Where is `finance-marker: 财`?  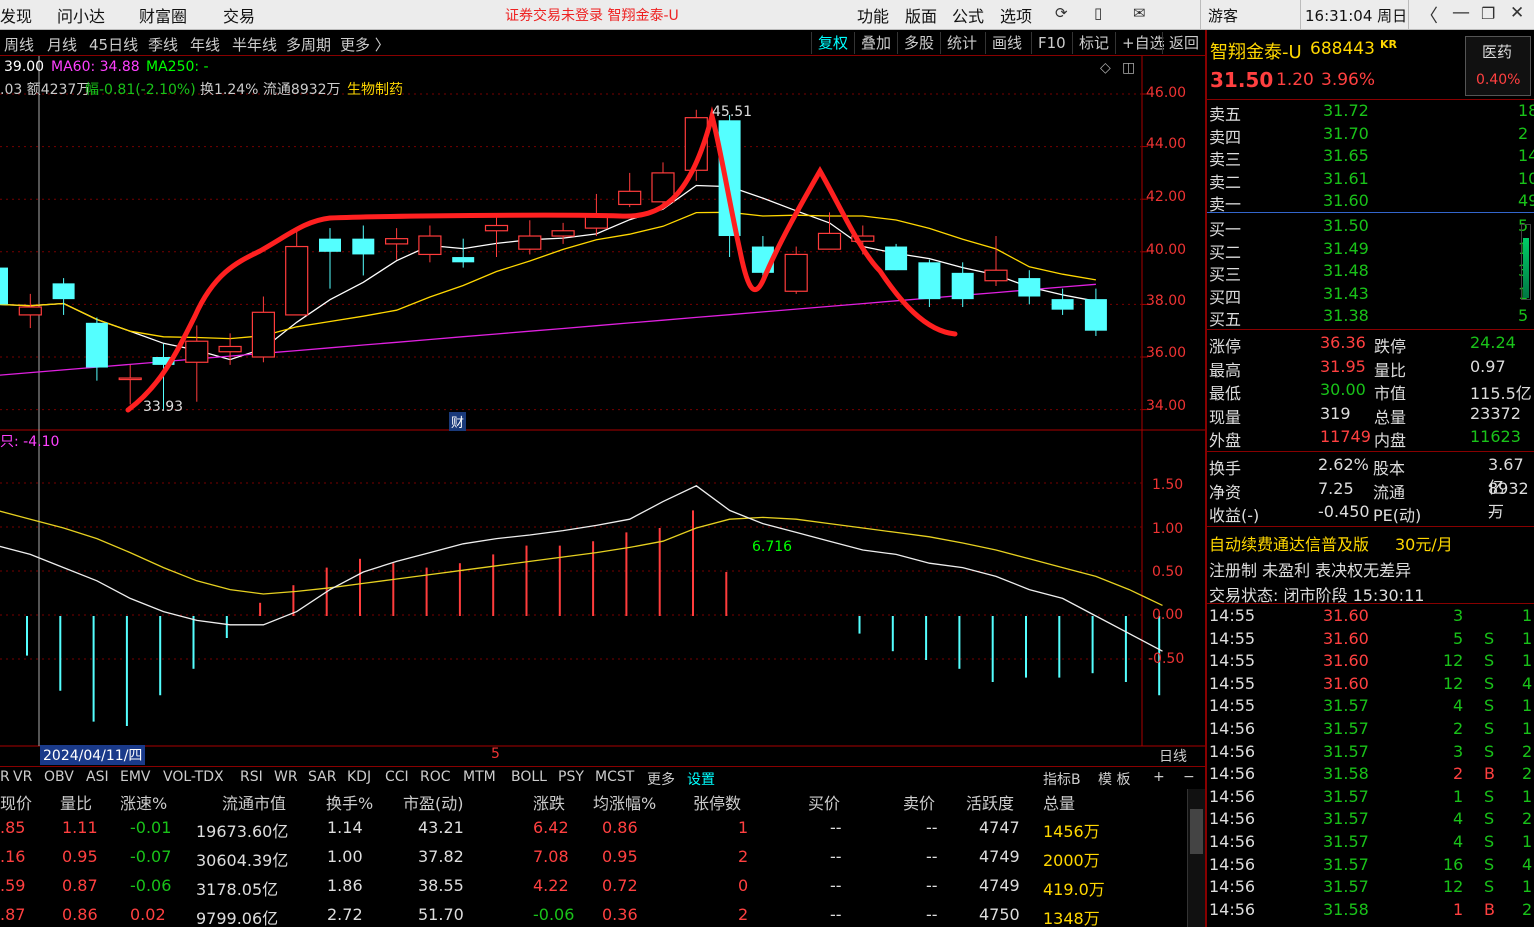
finance-marker: 财 is located at coordinates (458, 421).